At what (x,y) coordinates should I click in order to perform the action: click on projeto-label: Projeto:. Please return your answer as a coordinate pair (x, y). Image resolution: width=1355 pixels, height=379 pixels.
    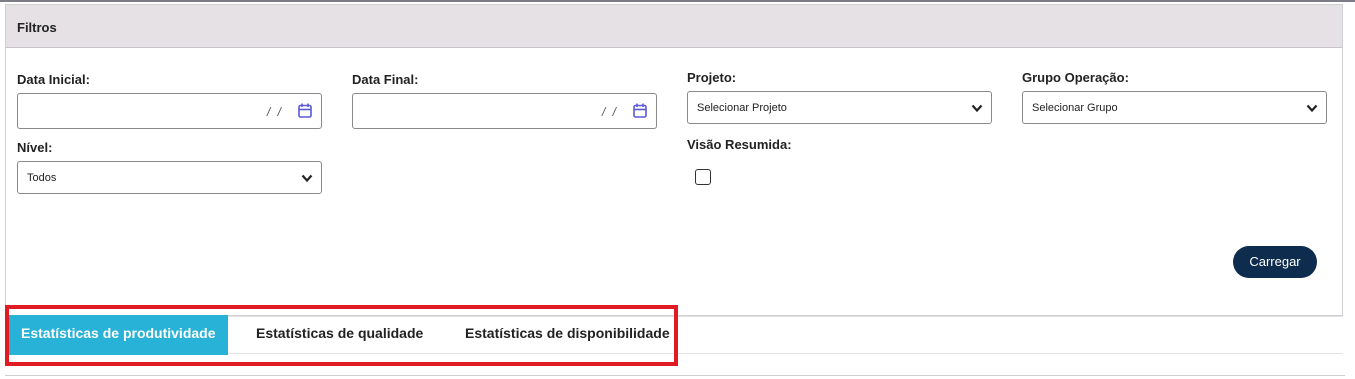
    Looking at the image, I should click on (712, 77).